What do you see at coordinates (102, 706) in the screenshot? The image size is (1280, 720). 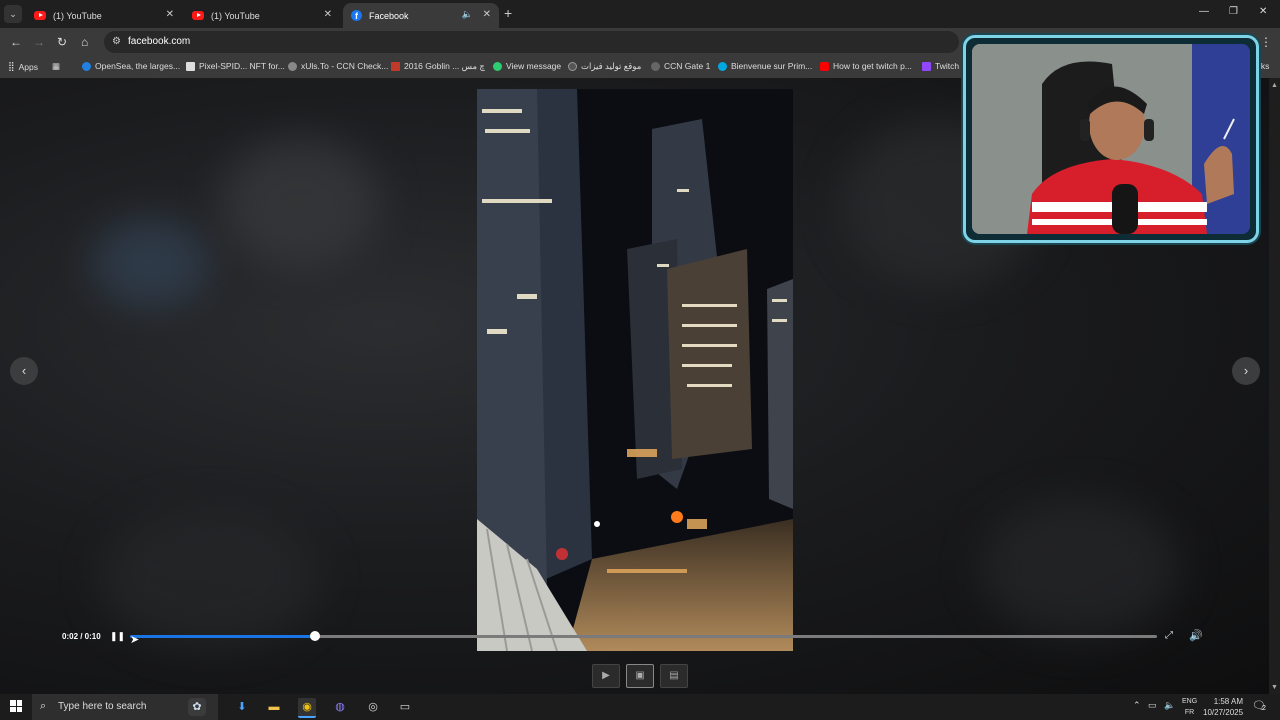 I see `taskbar-search-placeholder: Type here to search` at bounding box center [102, 706].